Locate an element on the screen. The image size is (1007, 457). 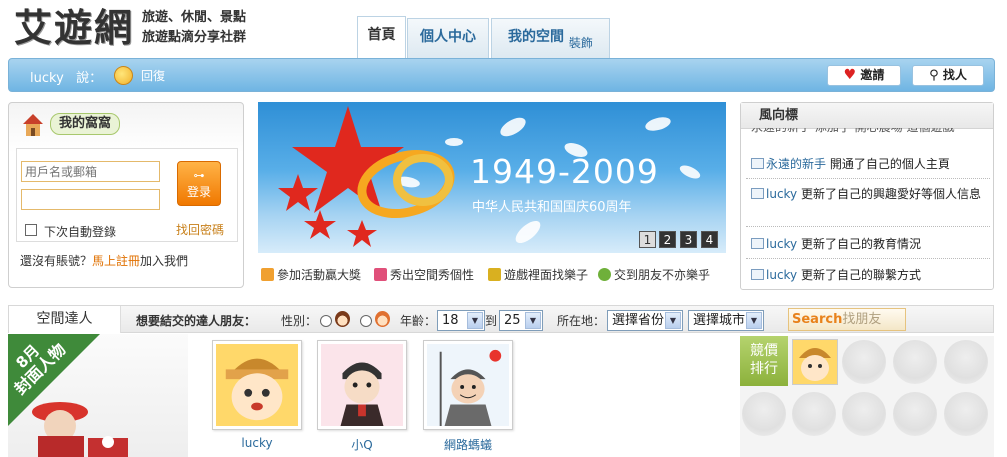
feed-action: 更新了自己的聯繫方式 is located at coordinates (861, 275).